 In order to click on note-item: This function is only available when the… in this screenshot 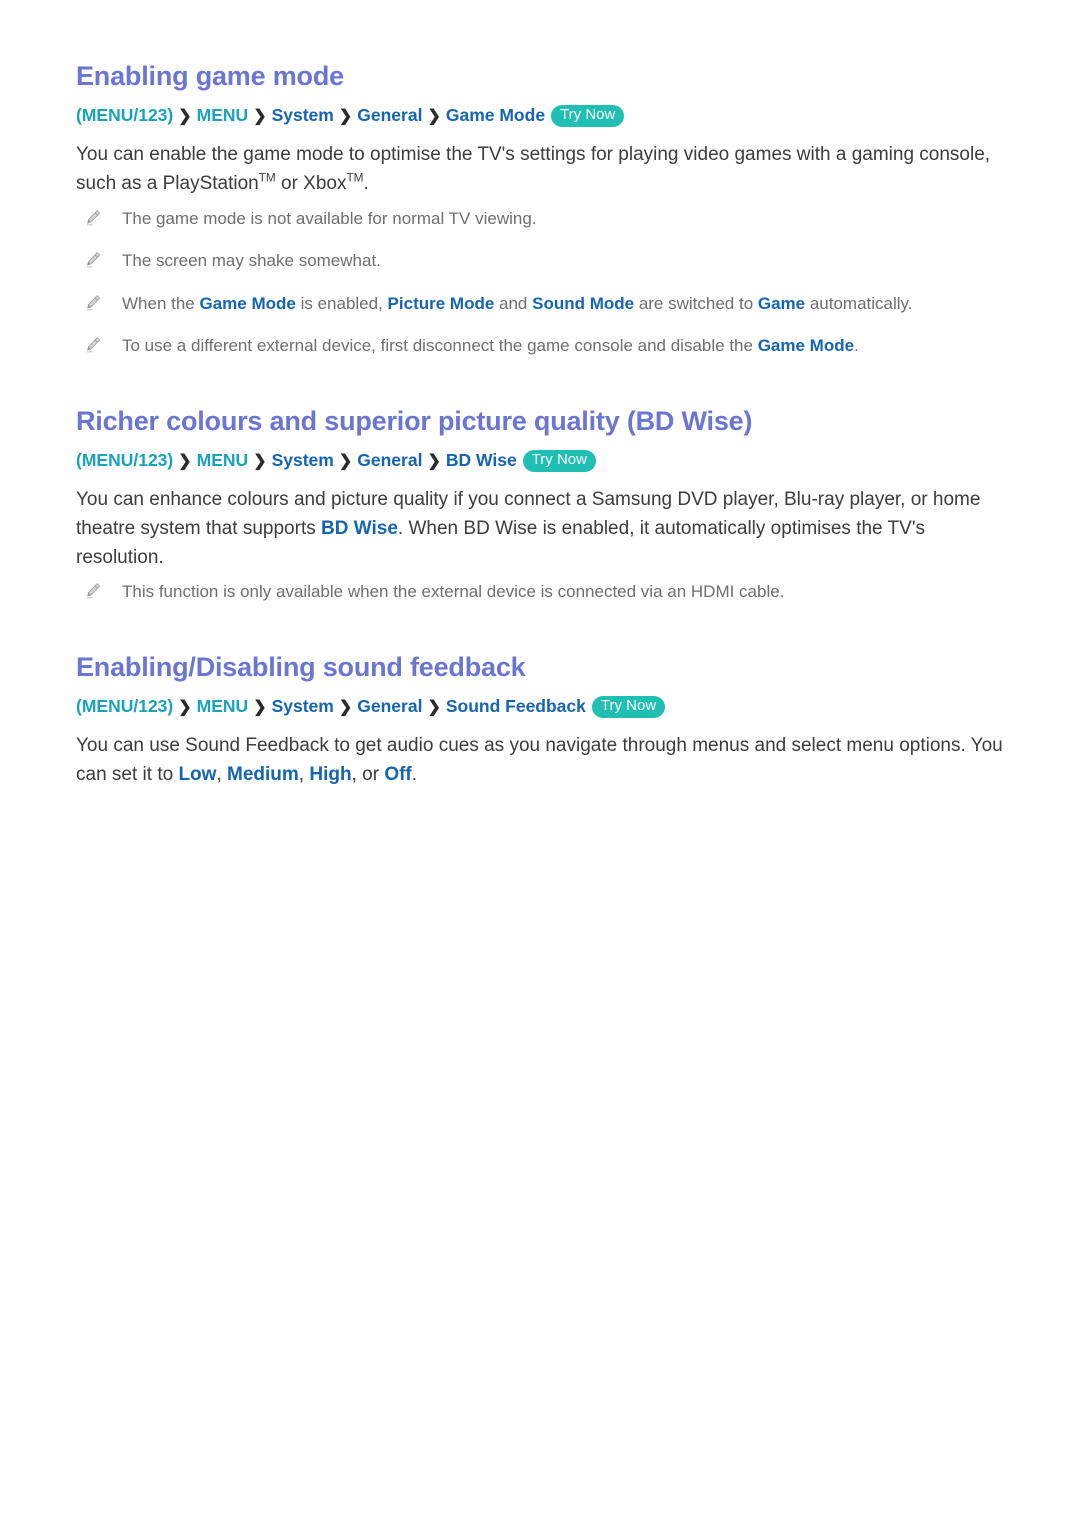, I will do `click(540, 592)`.